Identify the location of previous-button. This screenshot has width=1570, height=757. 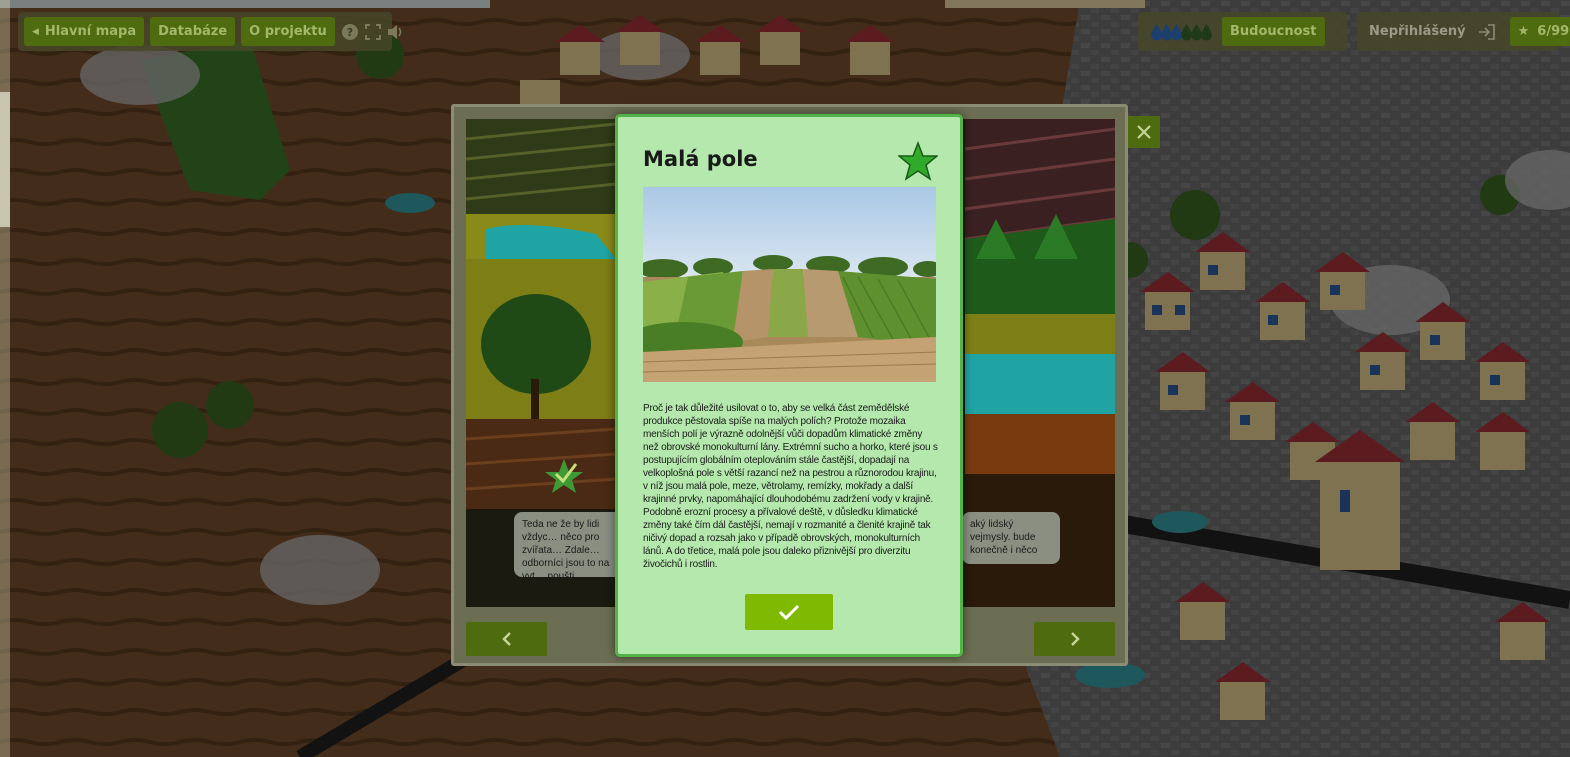
(506, 639).